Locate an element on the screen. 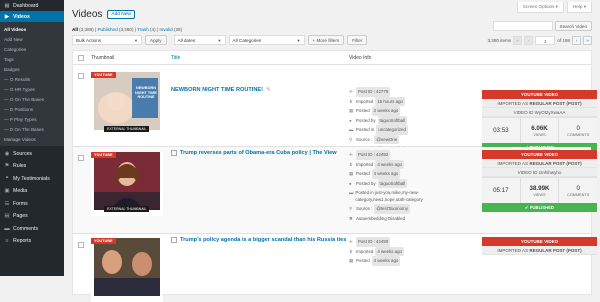 This screenshot has width=600, height=302. submenu-o-hr-types: — O HR Types is located at coordinates (32, 89).